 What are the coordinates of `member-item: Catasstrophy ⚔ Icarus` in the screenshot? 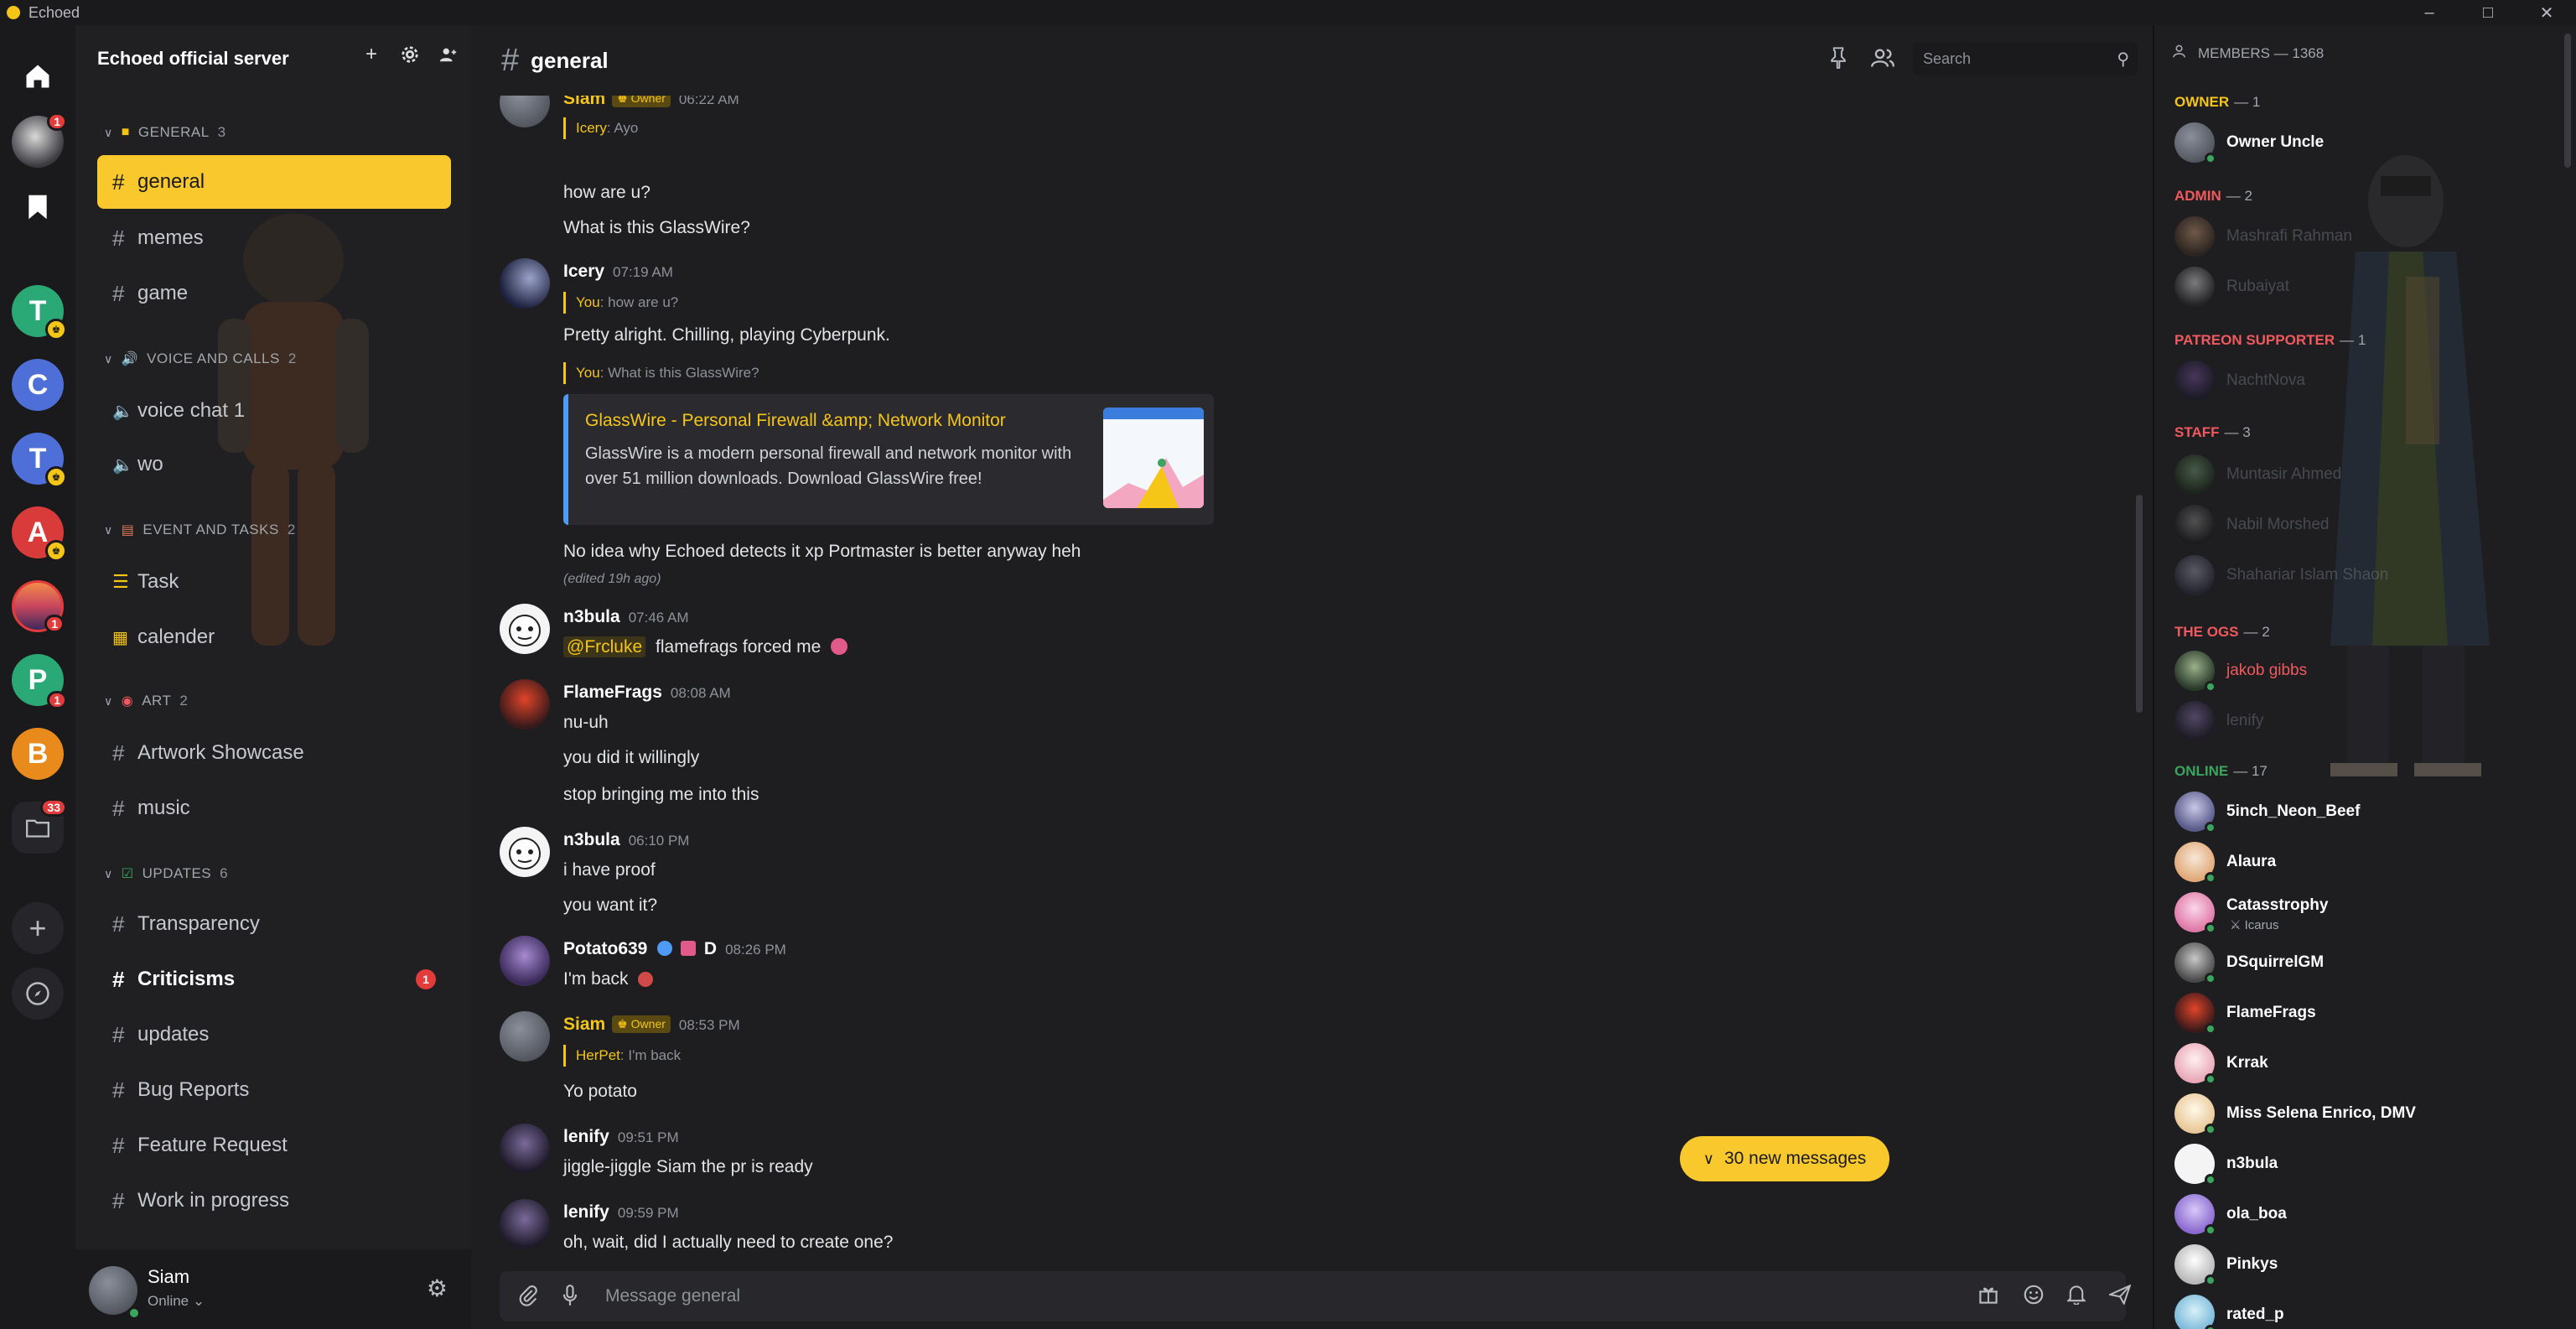 It's located at (2368, 912).